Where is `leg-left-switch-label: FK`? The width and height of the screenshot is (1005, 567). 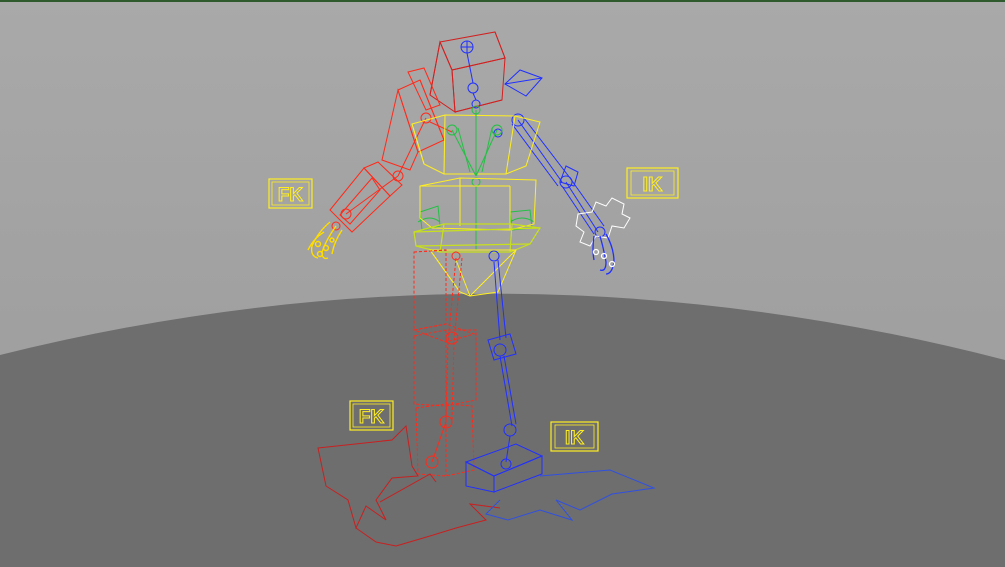
leg-left-switch-label: FK is located at coordinates (372, 417).